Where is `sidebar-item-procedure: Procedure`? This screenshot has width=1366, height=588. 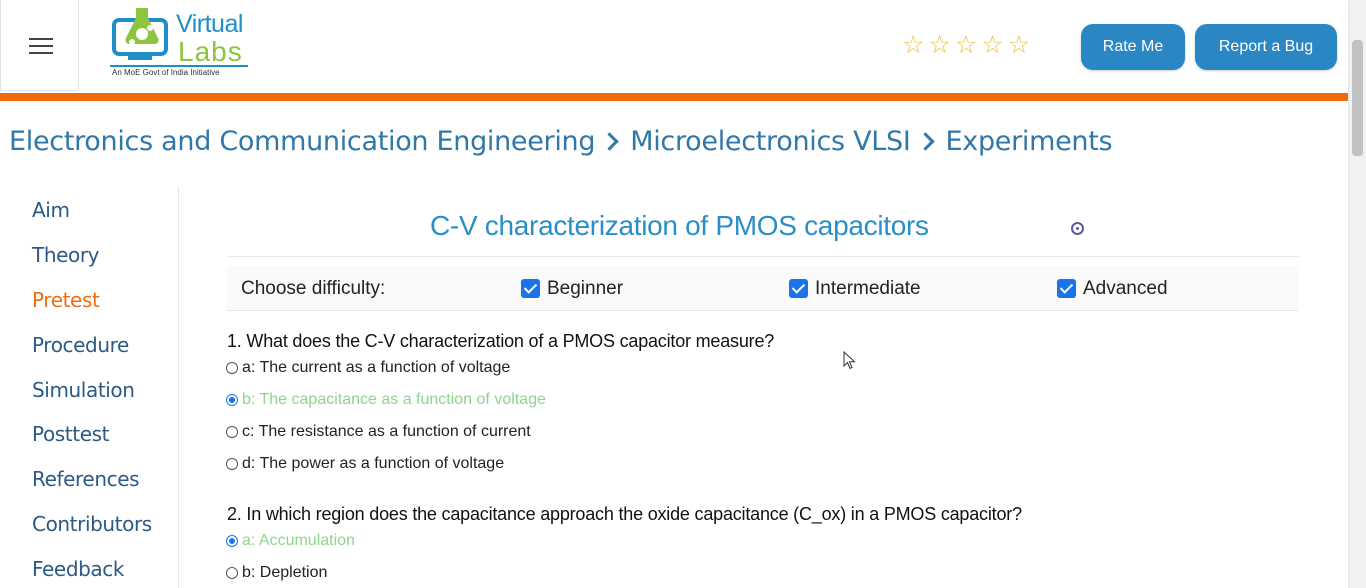 sidebar-item-procedure: Procedure is located at coordinates (80, 345).